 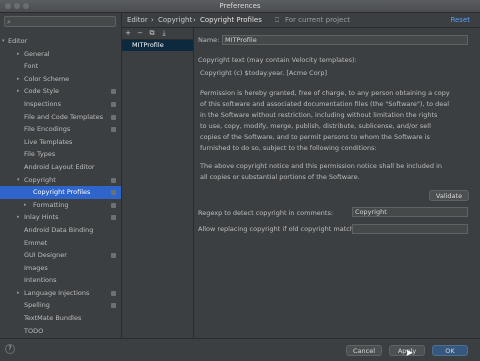 I want to click on close-window-icon, so click(x=8, y=6).